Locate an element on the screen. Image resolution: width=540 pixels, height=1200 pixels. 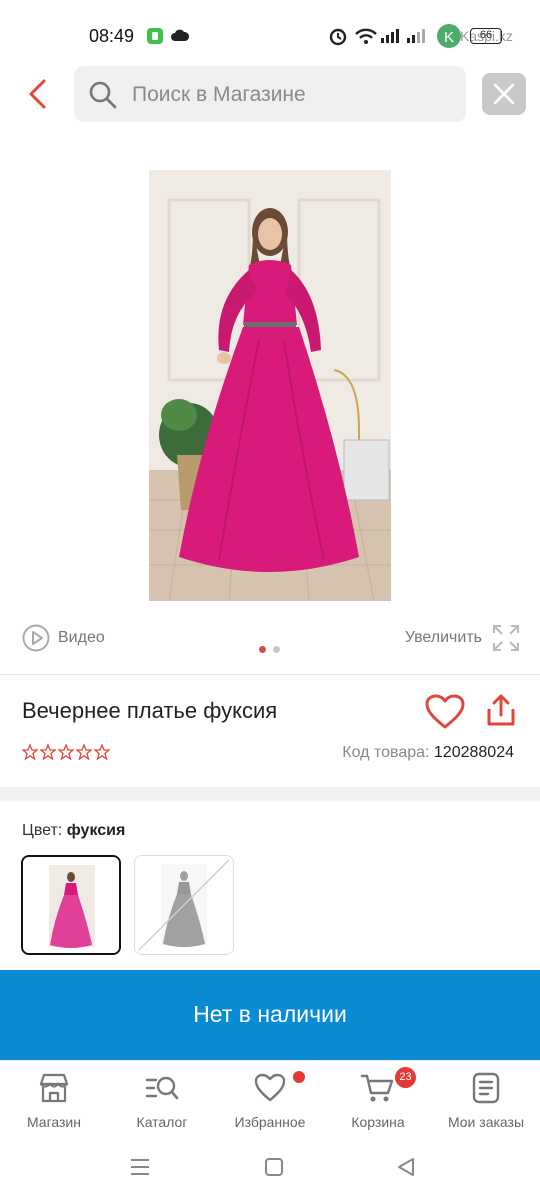
video-label: Видео is located at coordinates (81, 637).